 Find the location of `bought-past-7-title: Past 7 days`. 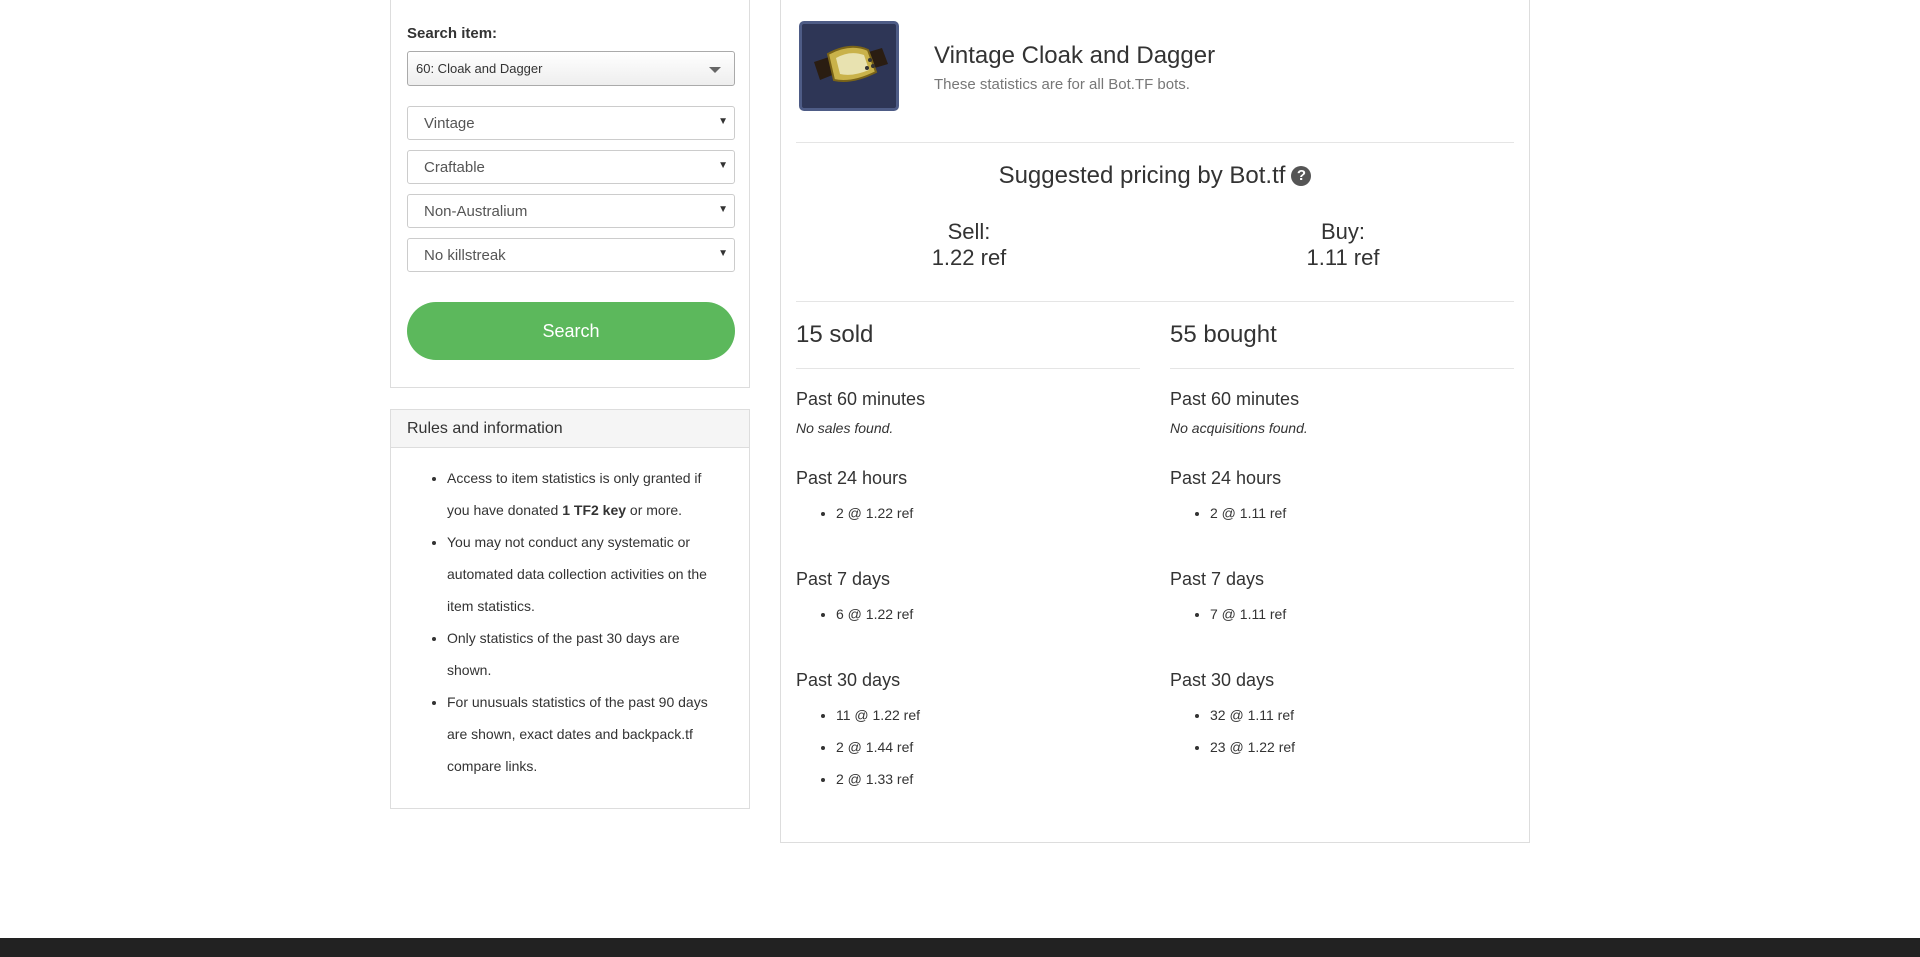

bought-past-7-title: Past 7 days is located at coordinates (1217, 579).